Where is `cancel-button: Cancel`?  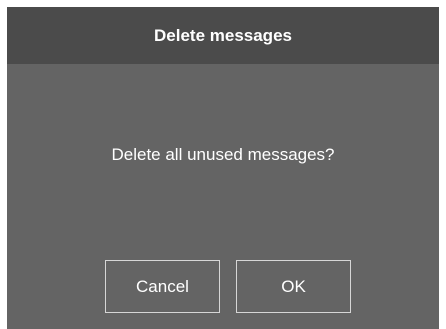
cancel-button: Cancel is located at coordinates (162, 286).